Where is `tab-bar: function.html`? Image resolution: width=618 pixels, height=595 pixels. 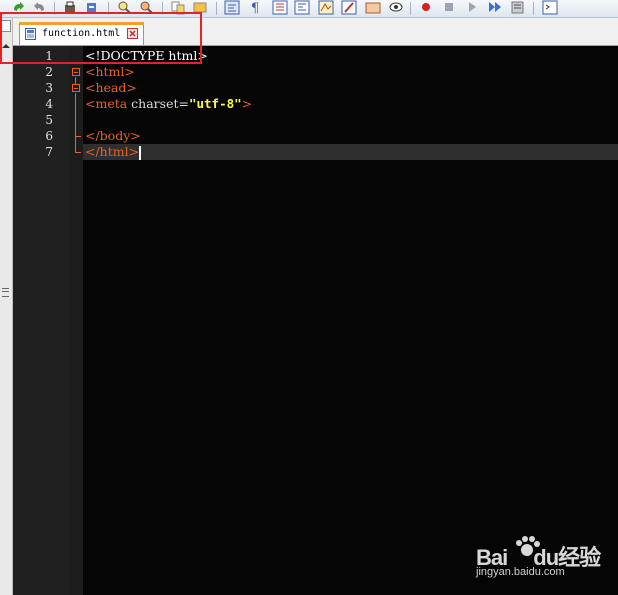 tab-bar: function.html is located at coordinates (315, 32).